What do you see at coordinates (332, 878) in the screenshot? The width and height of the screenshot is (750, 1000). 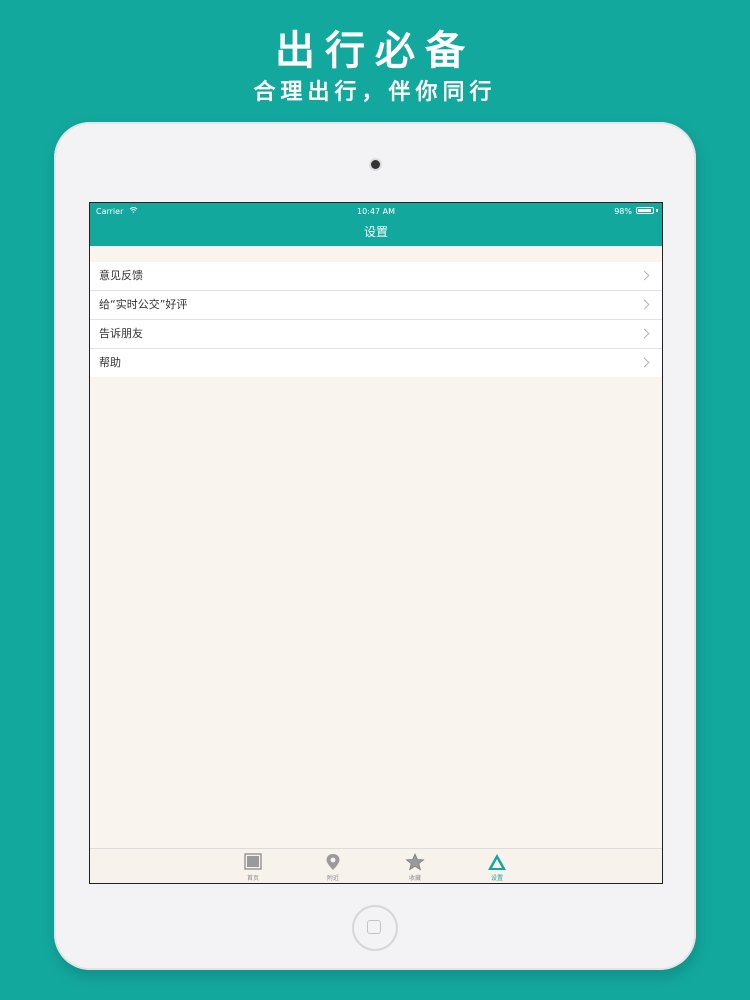 I see `tab-label: 附近` at bounding box center [332, 878].